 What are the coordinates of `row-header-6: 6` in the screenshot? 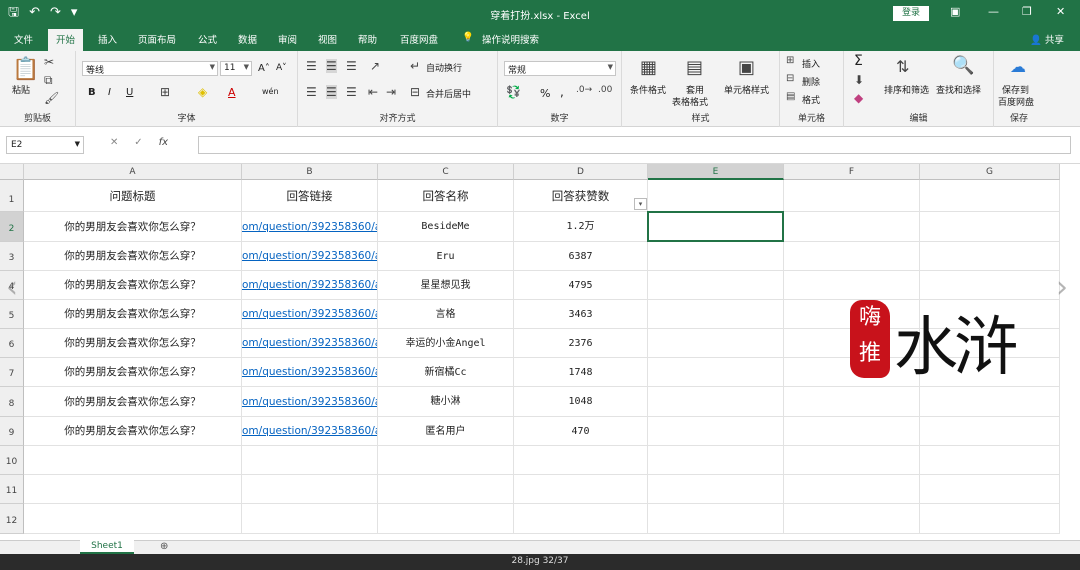 It's located at (12, 343).